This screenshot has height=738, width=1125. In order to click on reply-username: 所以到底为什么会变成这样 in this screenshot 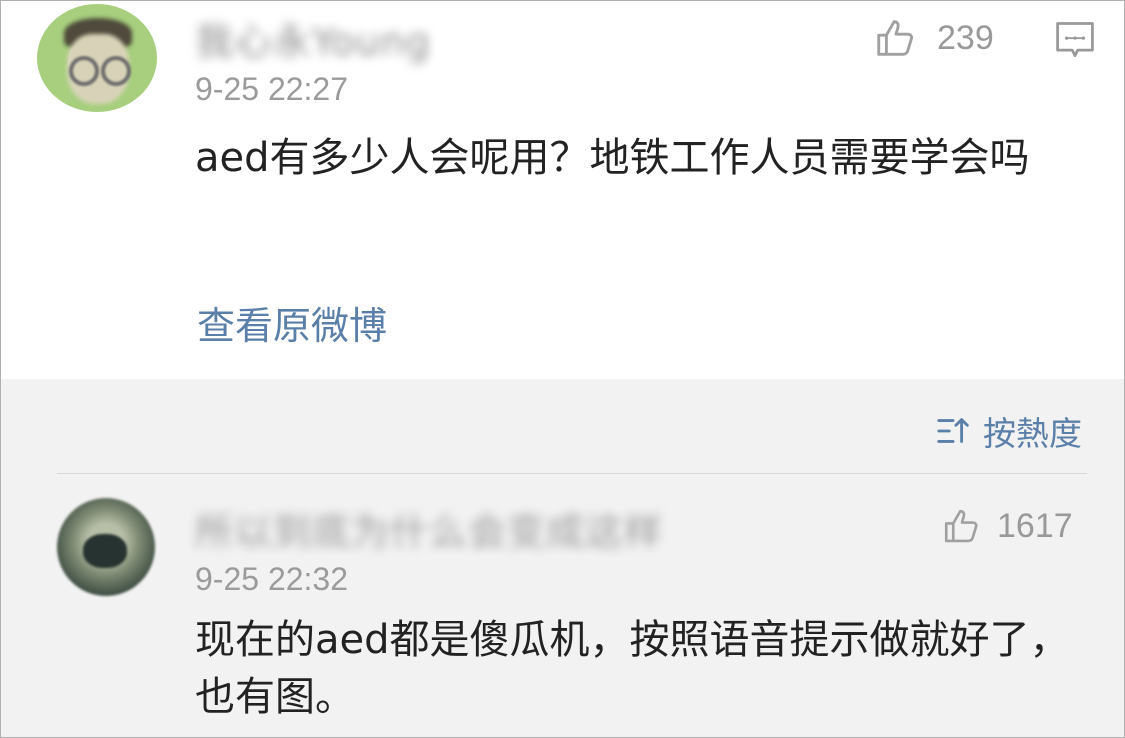, I will do `click(429, 528)`.